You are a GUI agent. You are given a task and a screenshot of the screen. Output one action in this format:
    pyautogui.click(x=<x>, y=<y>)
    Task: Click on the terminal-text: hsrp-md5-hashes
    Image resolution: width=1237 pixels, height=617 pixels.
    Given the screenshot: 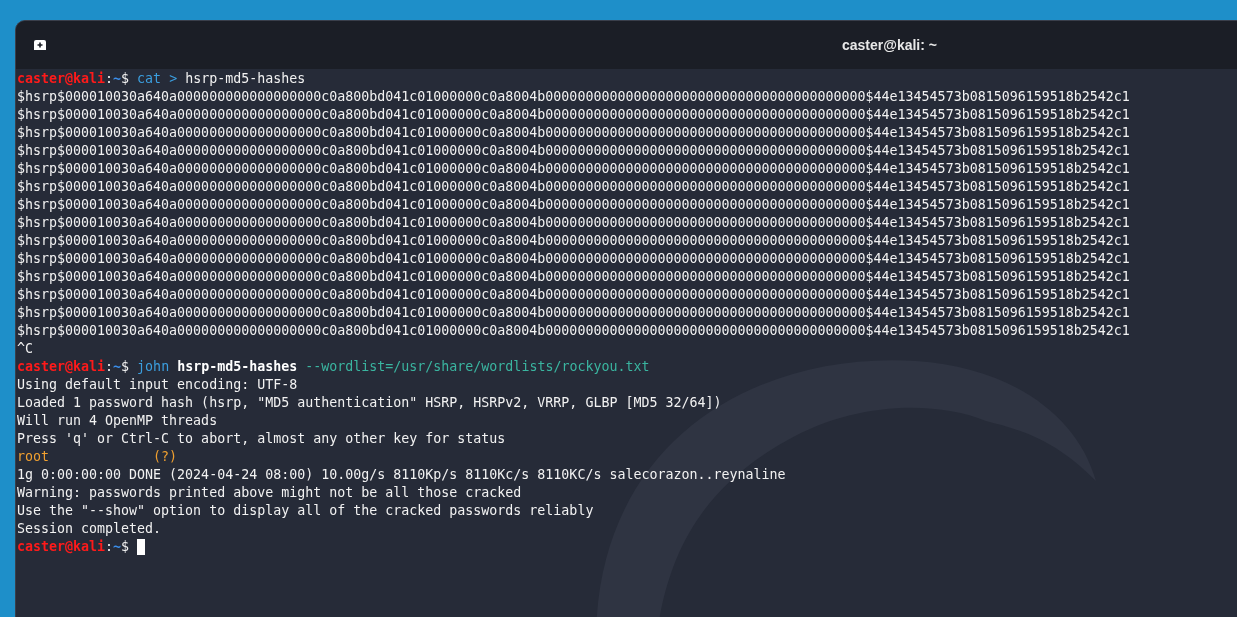 What is the action you would take?
    pyautogui.click(x=245, y=79)
    